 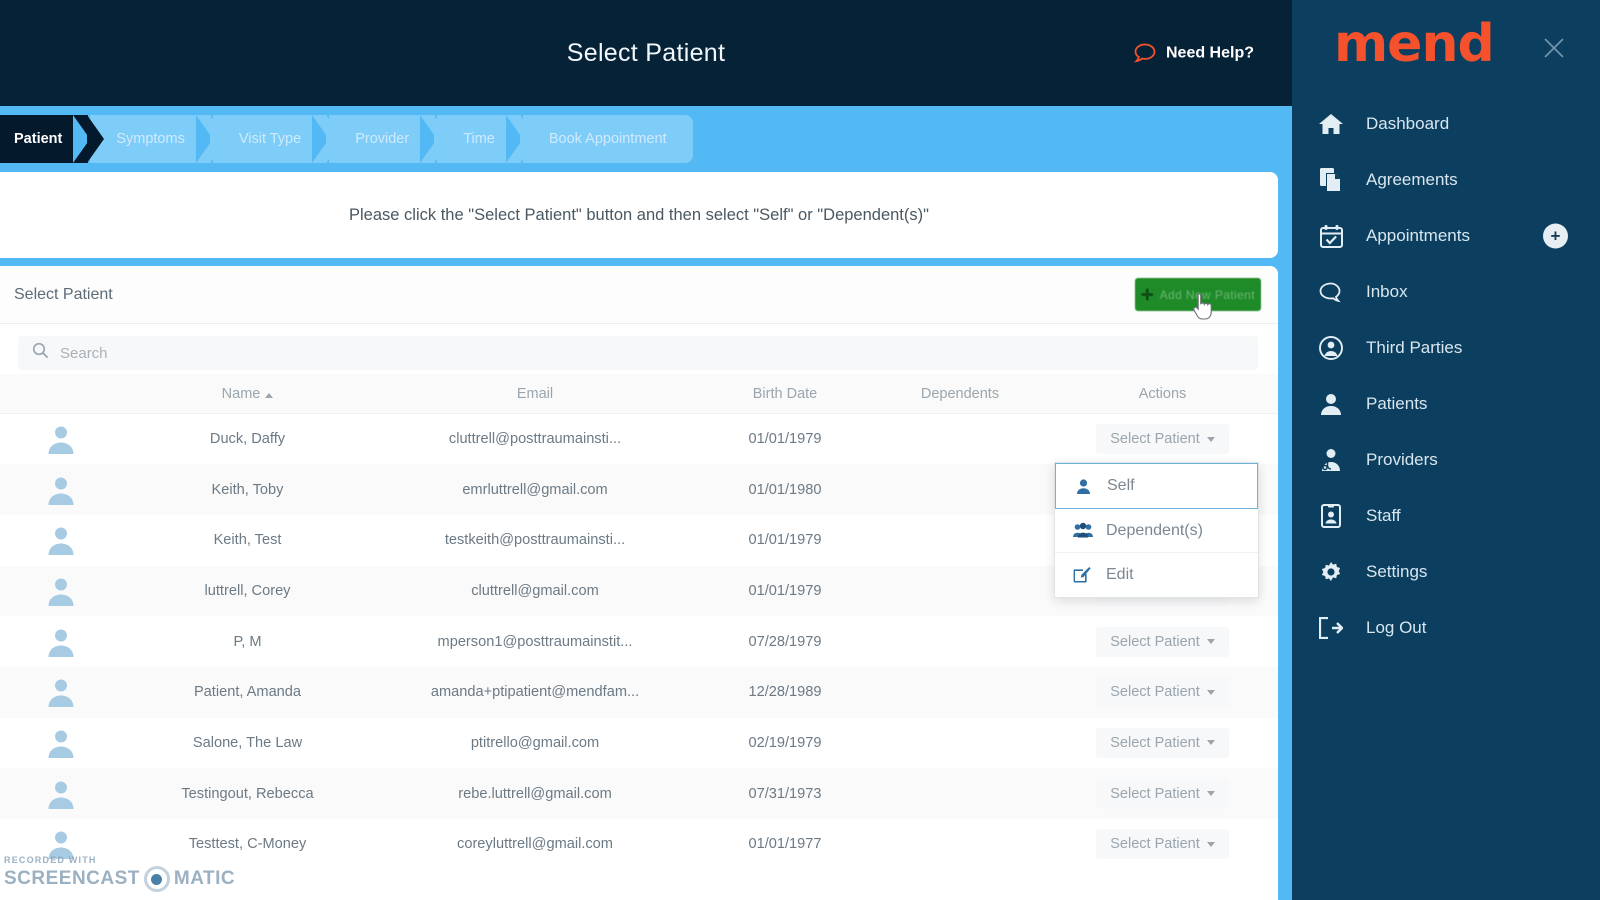 I want to click on sidebar-item-agreements: Agreements, so click(x=1446, y=180).